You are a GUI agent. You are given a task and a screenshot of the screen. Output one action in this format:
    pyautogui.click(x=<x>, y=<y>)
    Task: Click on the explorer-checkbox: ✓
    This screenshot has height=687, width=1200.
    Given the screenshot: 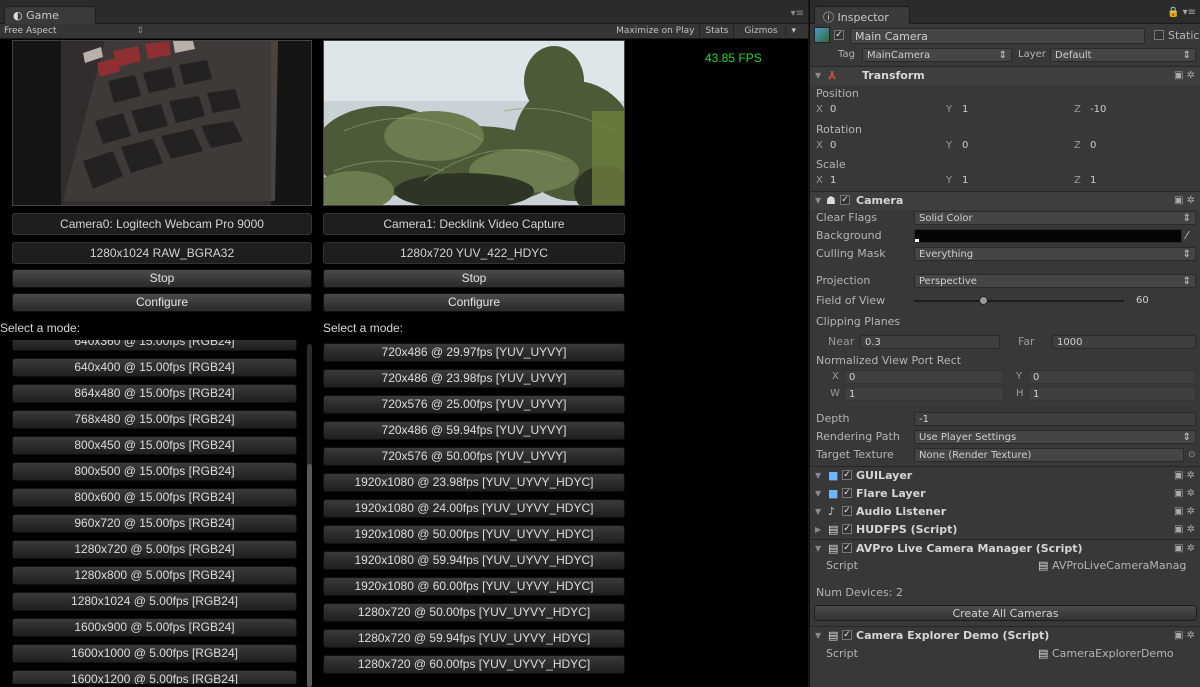 What is the action you would take?
    pyautogui.click(x=847, y=635)
    